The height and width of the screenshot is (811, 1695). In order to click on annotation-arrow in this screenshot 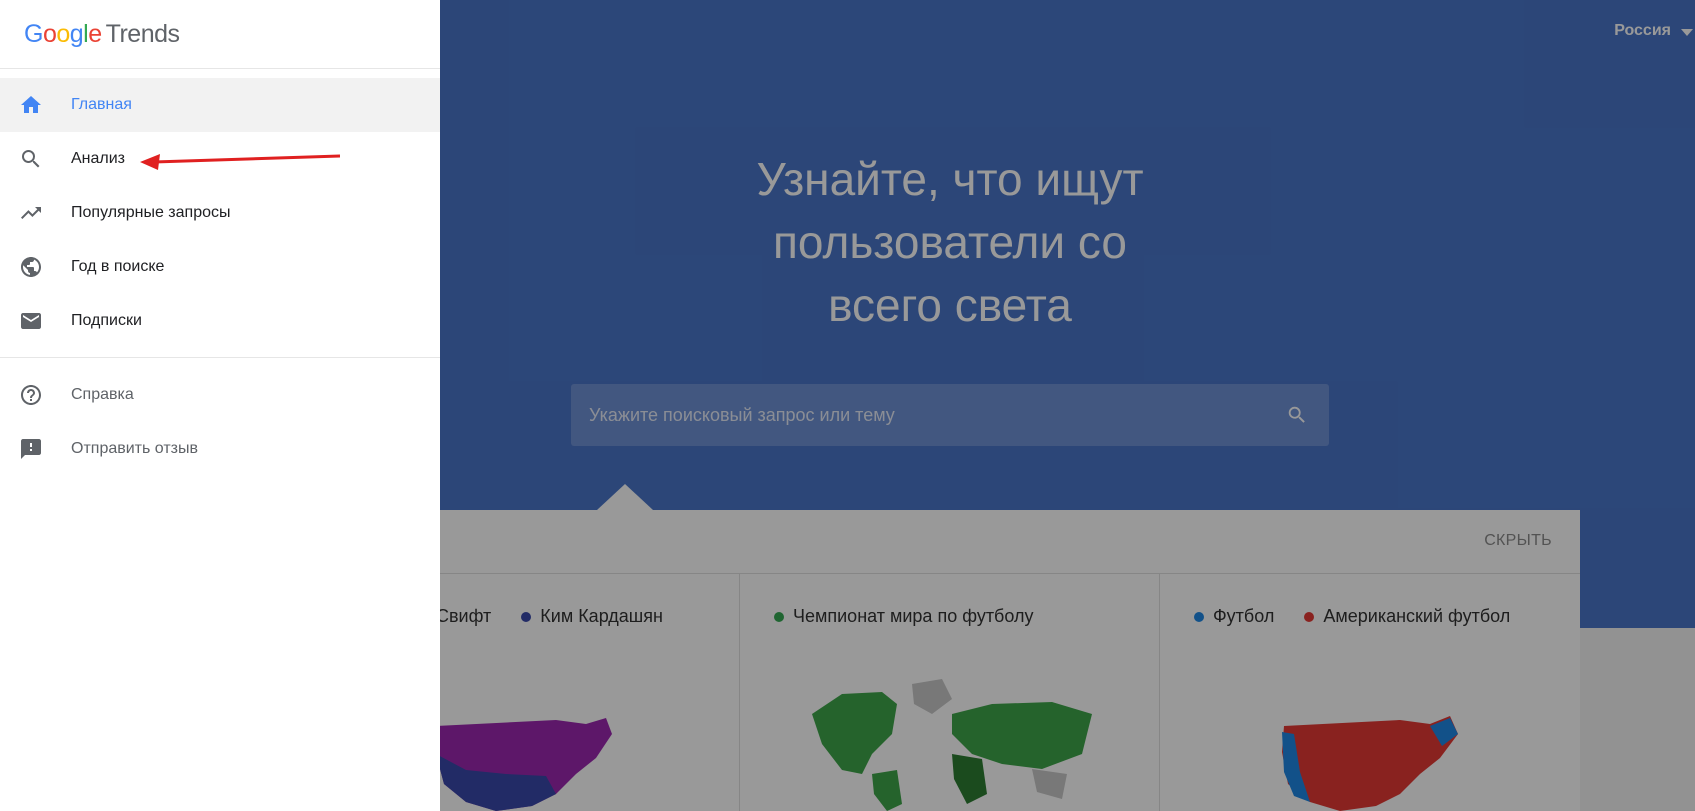, I will do `click(240, 162)`.